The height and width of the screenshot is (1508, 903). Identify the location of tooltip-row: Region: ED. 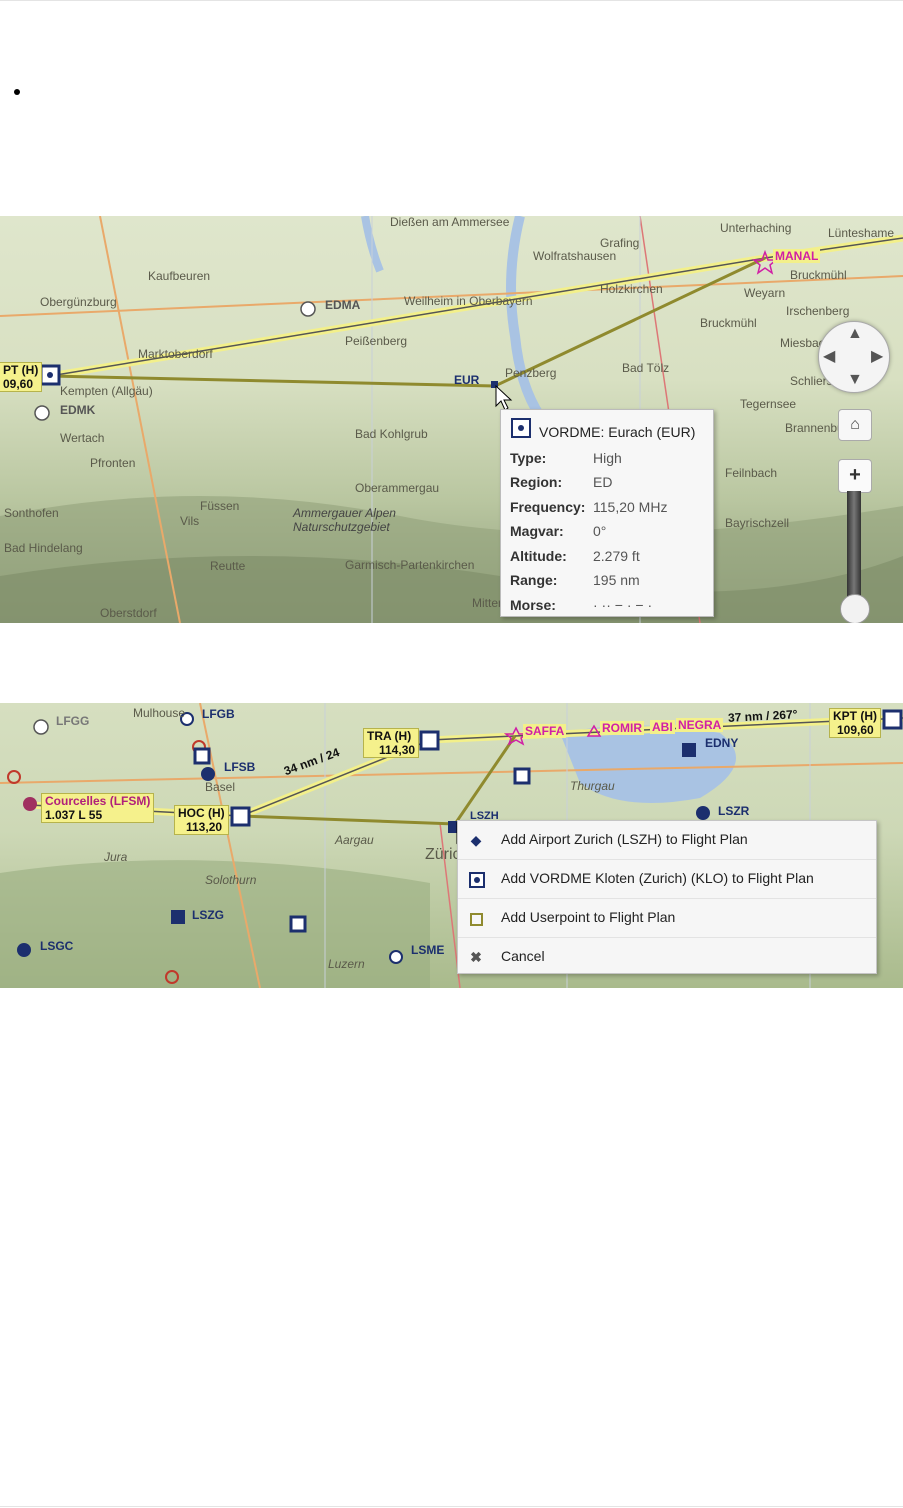
(610, 485).